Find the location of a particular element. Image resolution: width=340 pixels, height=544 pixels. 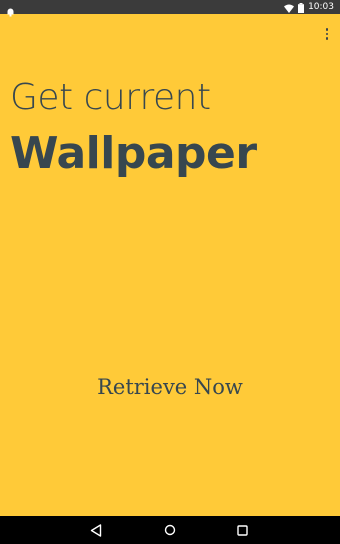

status-icons: 10:03 is located at coordinates (309, 7).